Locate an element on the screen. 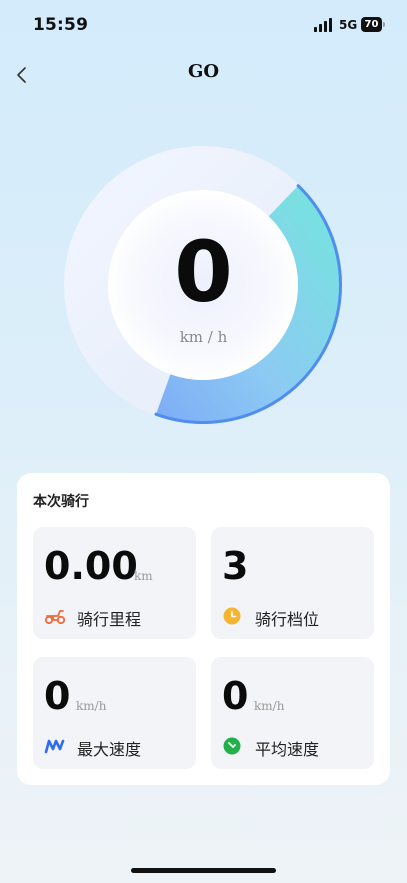 Image resolution: width=407 pixels, height=883 pixels. max-speed-label: 最大速度 is located at coordinates (109, 749).